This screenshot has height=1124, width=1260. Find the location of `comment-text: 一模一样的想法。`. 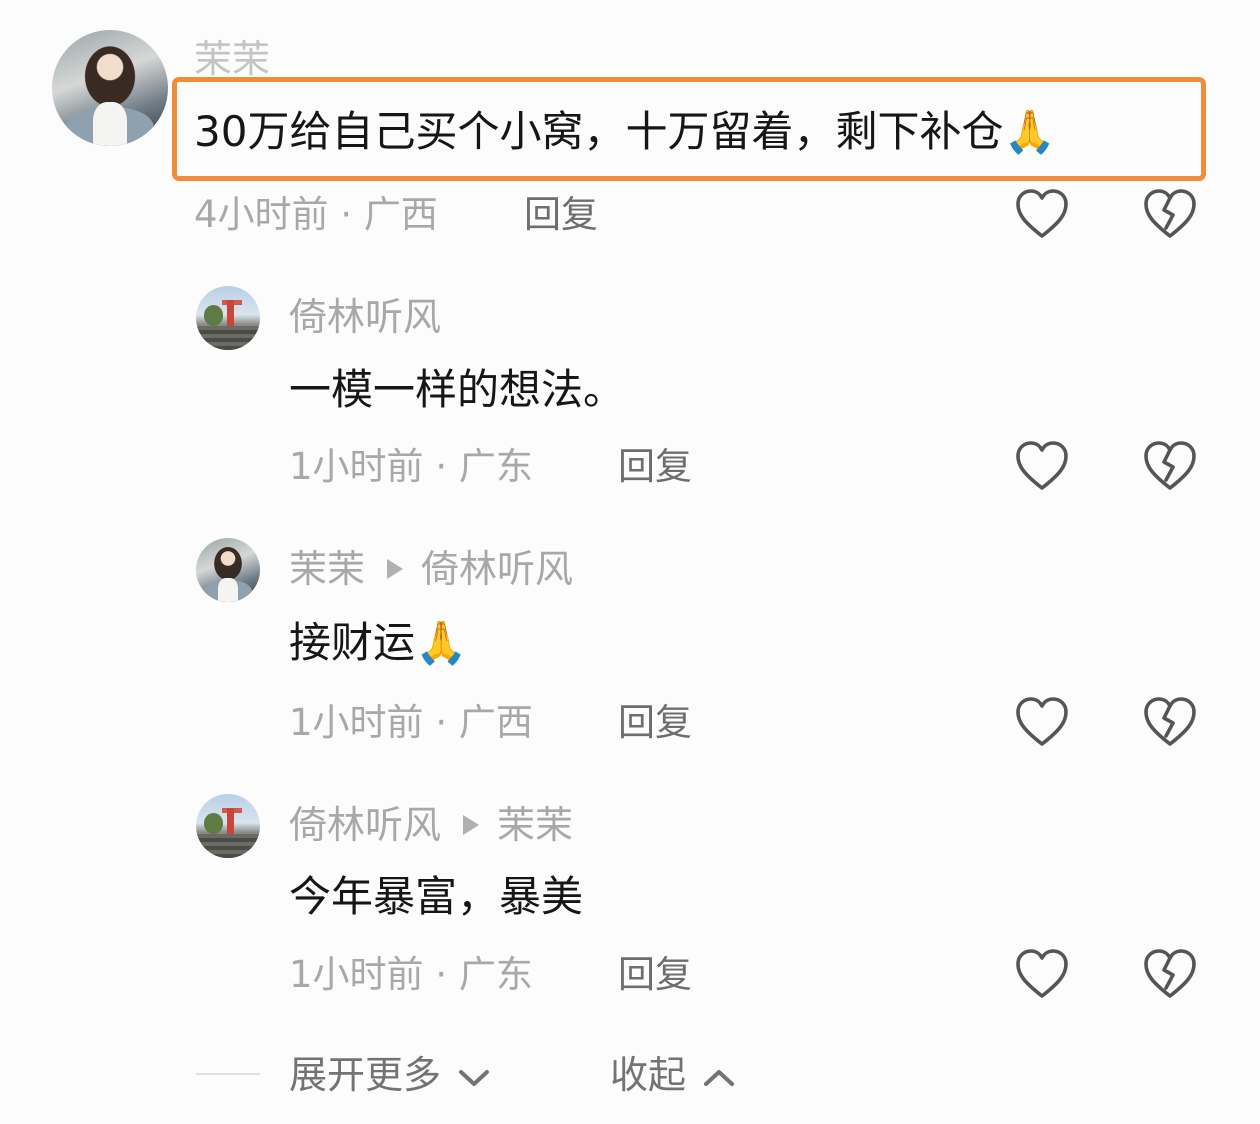

comment-text: 一模一样的想法。 is located at coordinates (457, 389).